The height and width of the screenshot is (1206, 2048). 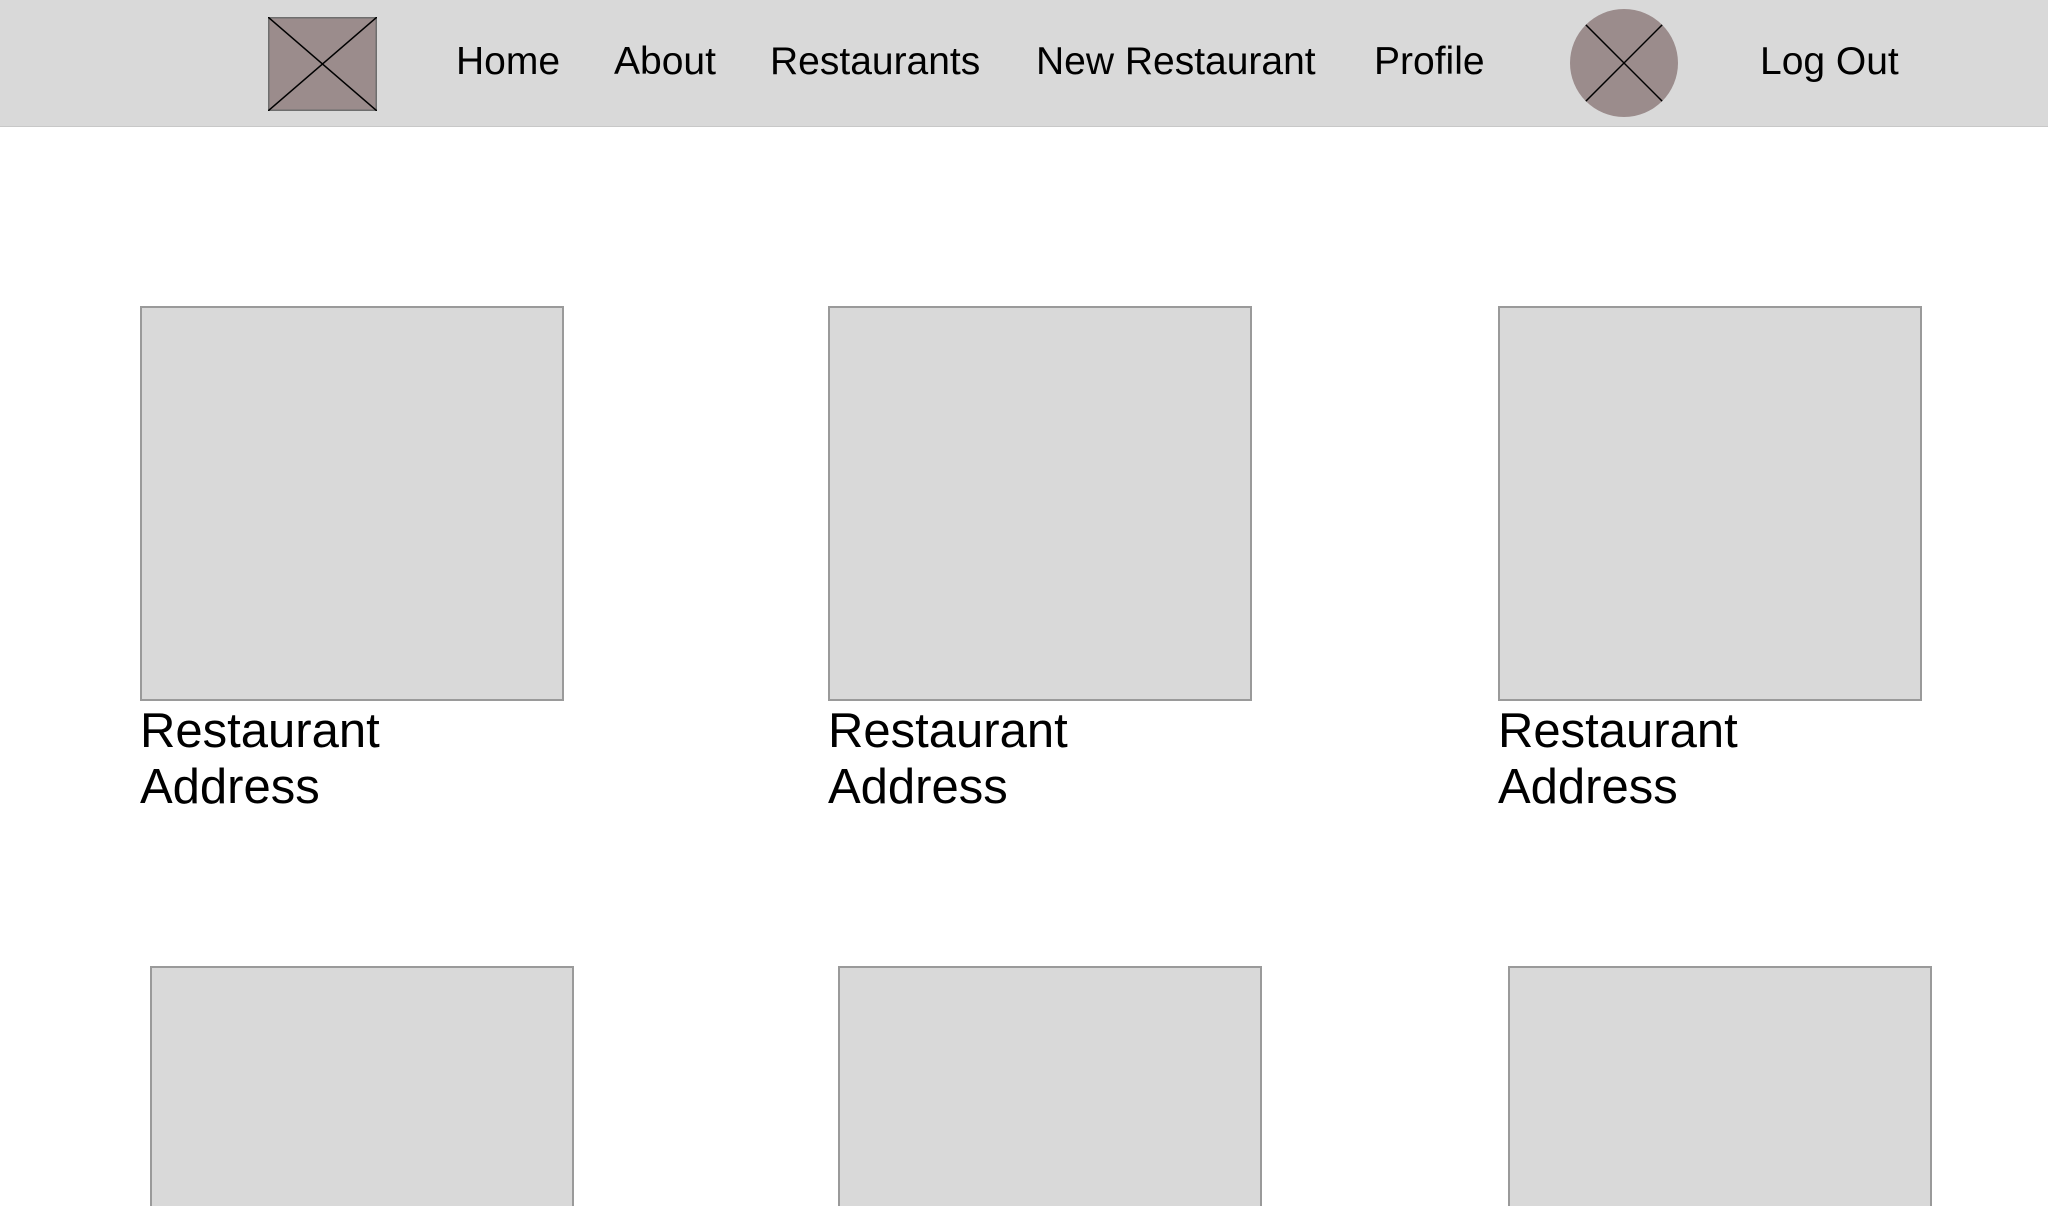 What do you see at coordinates (665, 62) in the screenshot?
I see `nav-about-link: About` at bounding box center [665, 62].